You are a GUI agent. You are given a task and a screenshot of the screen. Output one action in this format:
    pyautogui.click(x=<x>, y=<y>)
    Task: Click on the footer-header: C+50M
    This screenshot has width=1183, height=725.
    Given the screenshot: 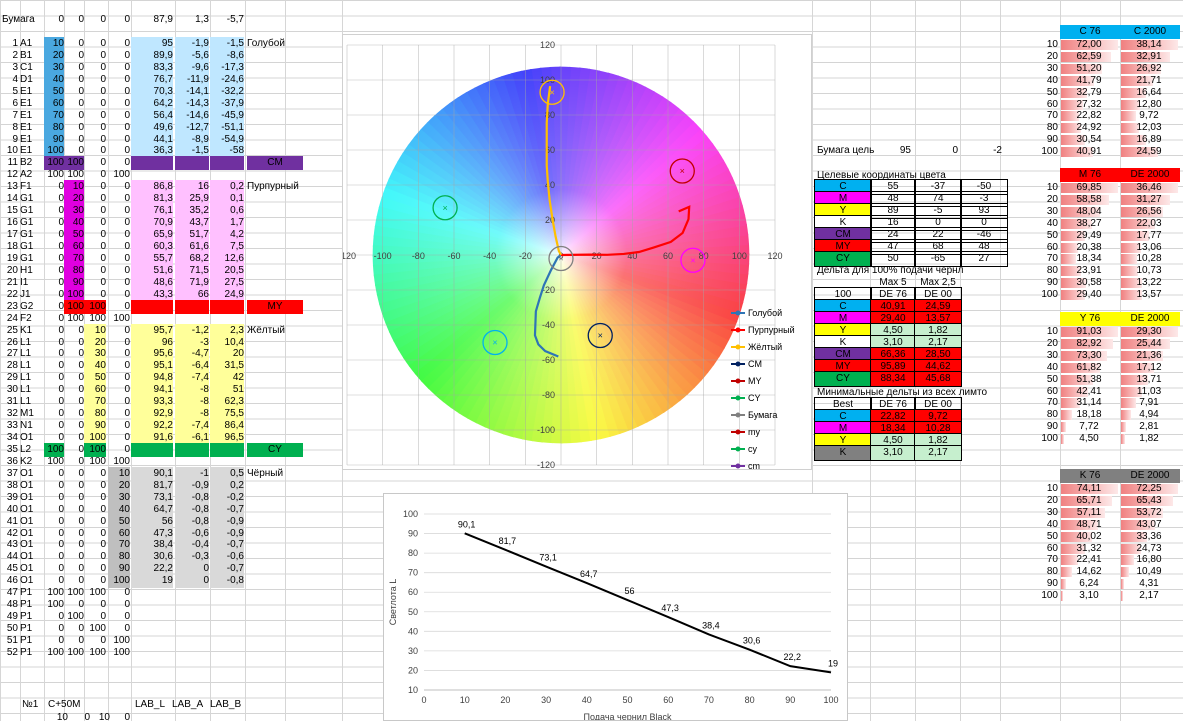 What is the action you would take?
    pyautogui.click(x=68, y=705)
    